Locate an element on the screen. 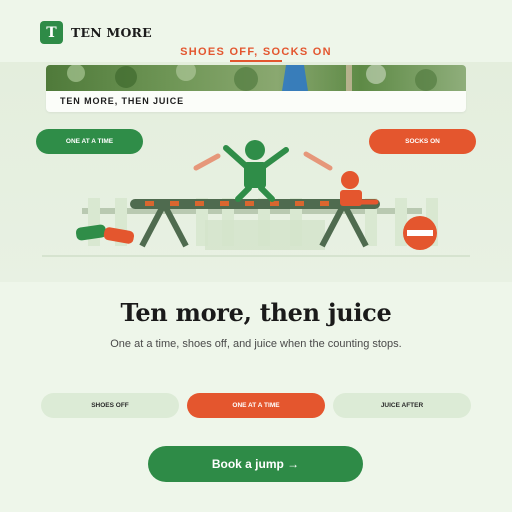 This screenshot has height=512, width=512. logo-mark: T is located at coordinates (51, 32).